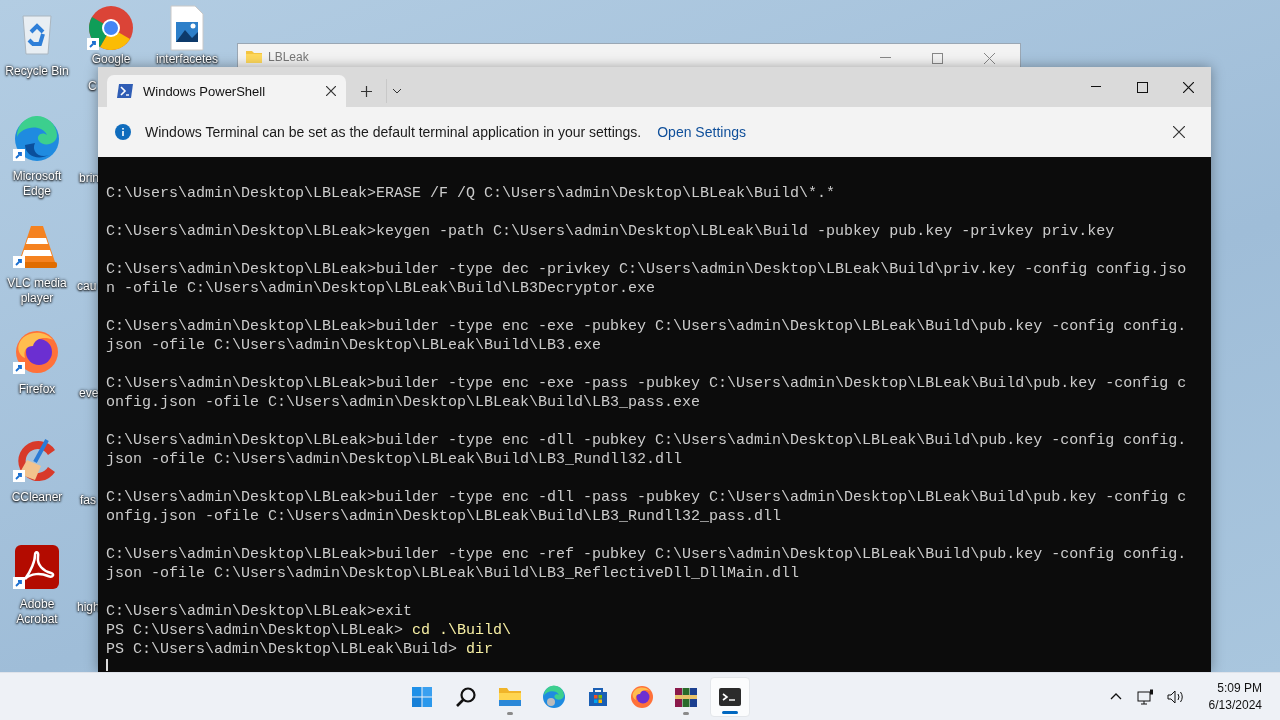  Describe the element at coordinates (701, 132) in the screenshot. I see `open-settings-link: Open Settings` at that location.